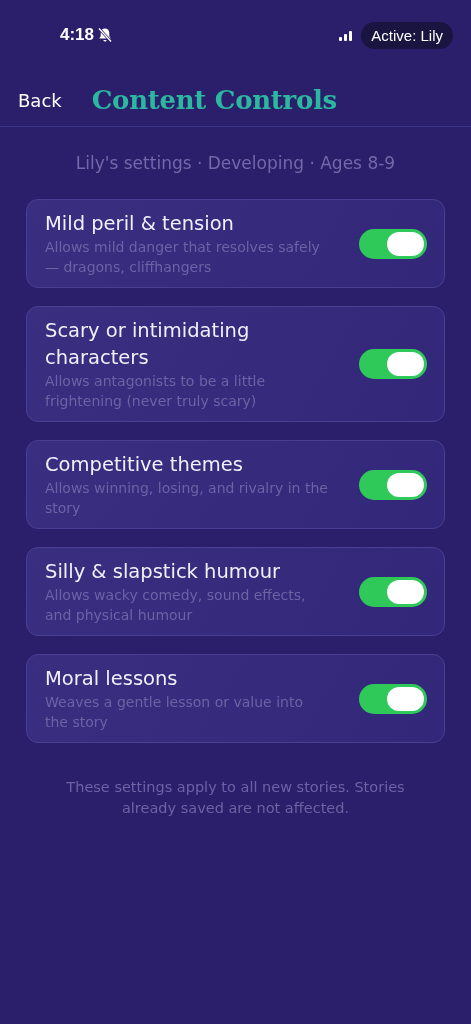  Describe the element at coordinates (77, 35) in the screenshot. I see `status-time: 4:18` at that location.